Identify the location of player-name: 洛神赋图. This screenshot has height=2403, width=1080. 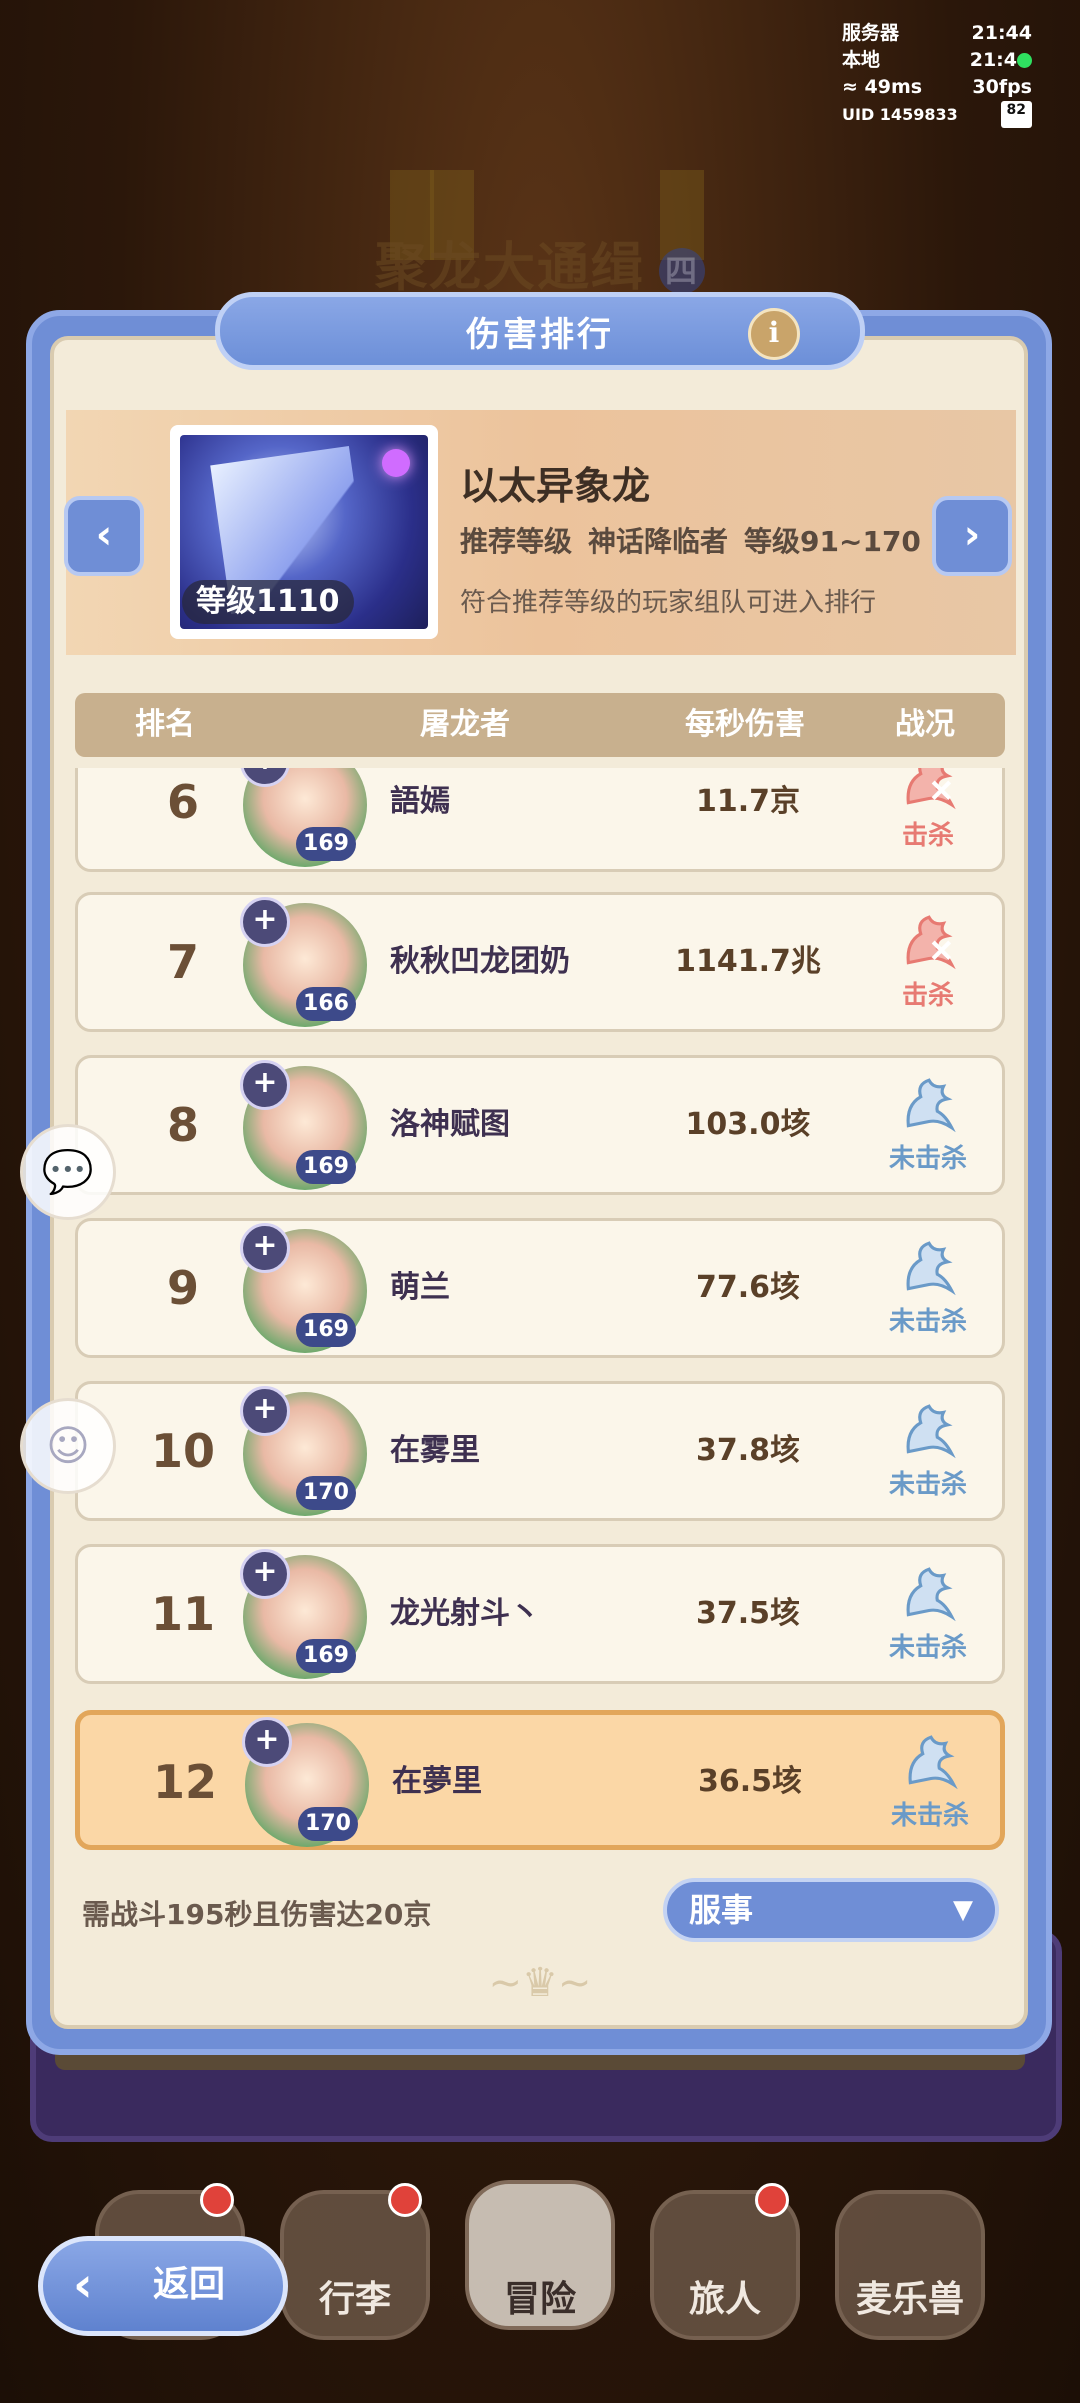
(450, 1124).